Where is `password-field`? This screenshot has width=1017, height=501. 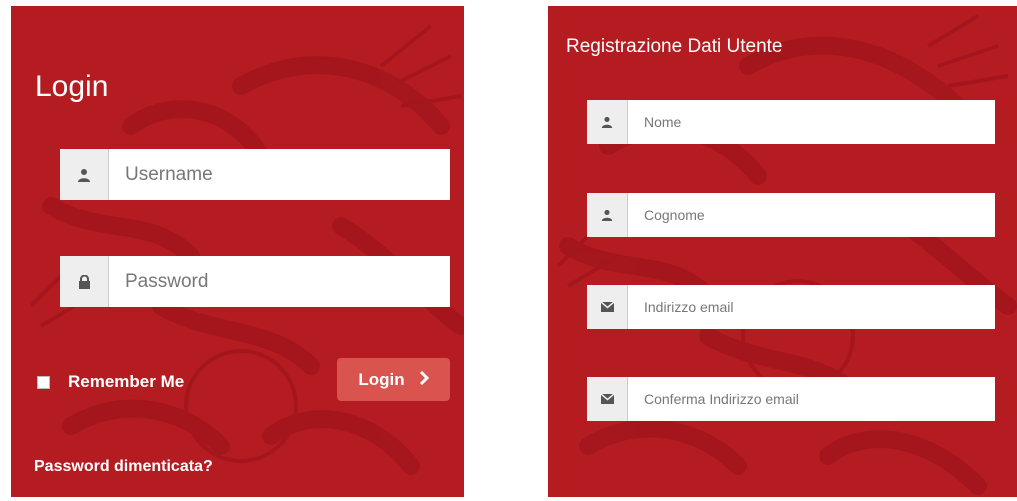
password-field is located at coordinates (255, 281).